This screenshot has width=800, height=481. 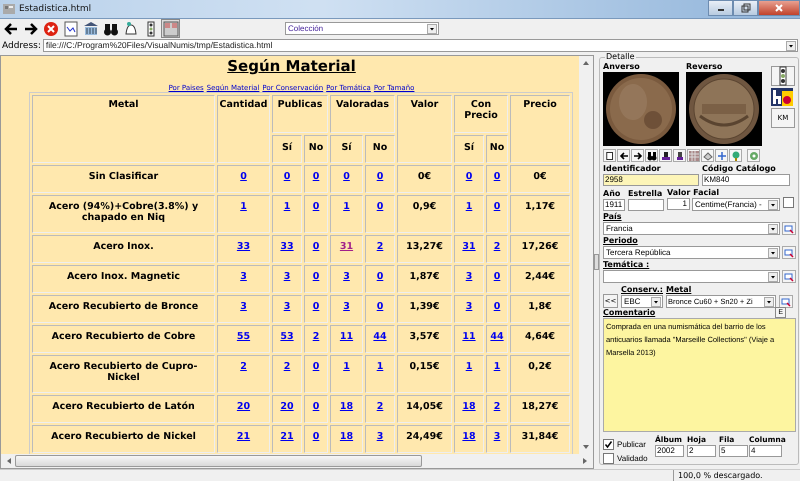 What do you see at coordinates (691, 252) in the screenshot?
I see `dropdown: Tercera República` at bounding box center [691, 252].